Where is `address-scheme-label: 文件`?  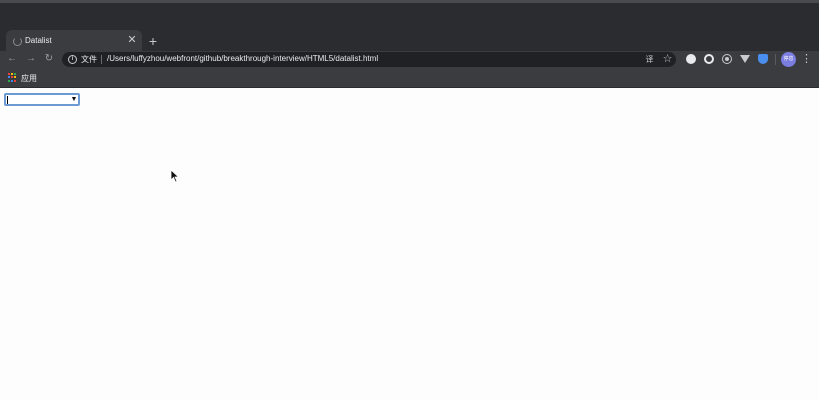 address-scheme-label: 文件 is located at coordinates (89, 59).